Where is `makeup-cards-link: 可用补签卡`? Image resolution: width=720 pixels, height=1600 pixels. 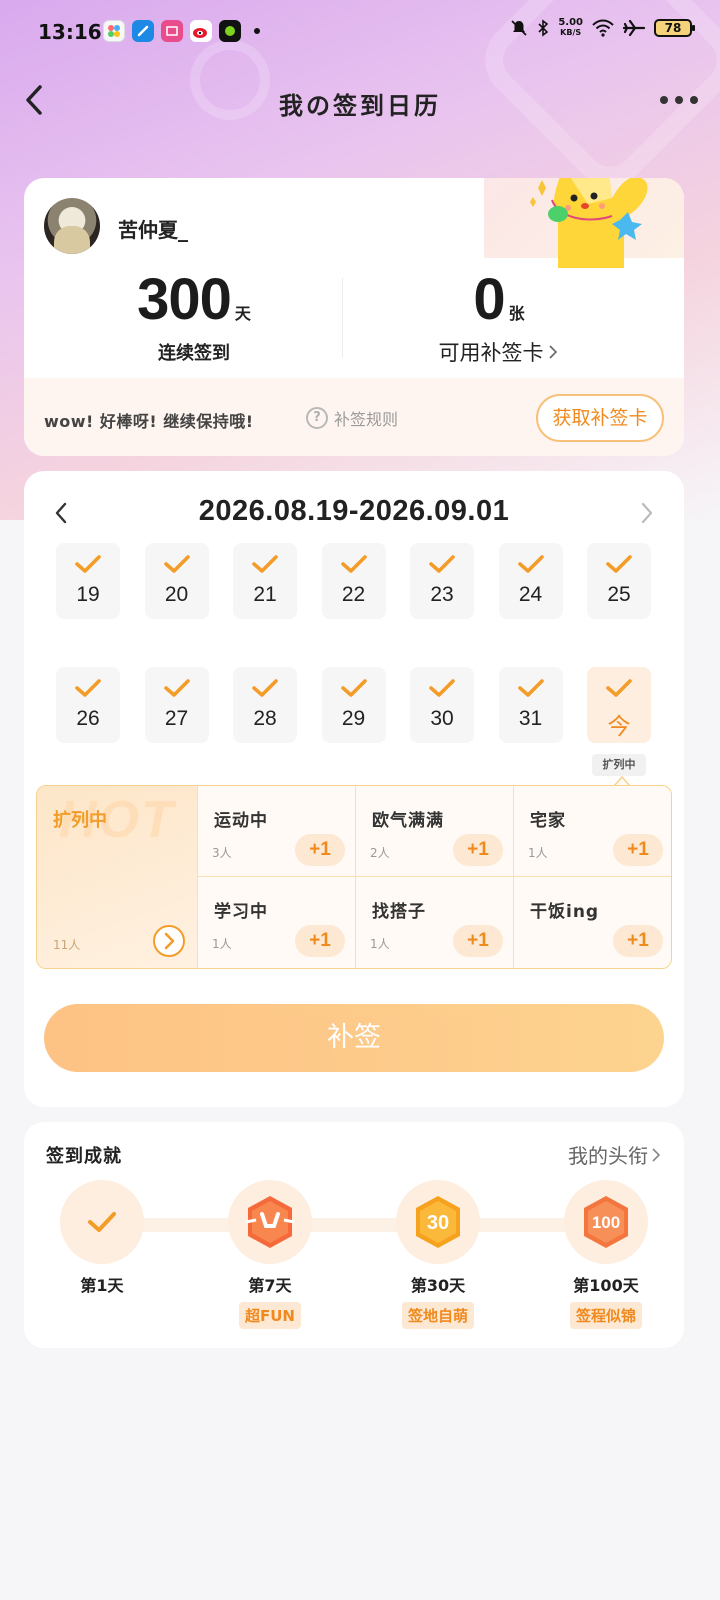
makeup-cards-link: 可用补签卡 is located at coordinates (499, 352).